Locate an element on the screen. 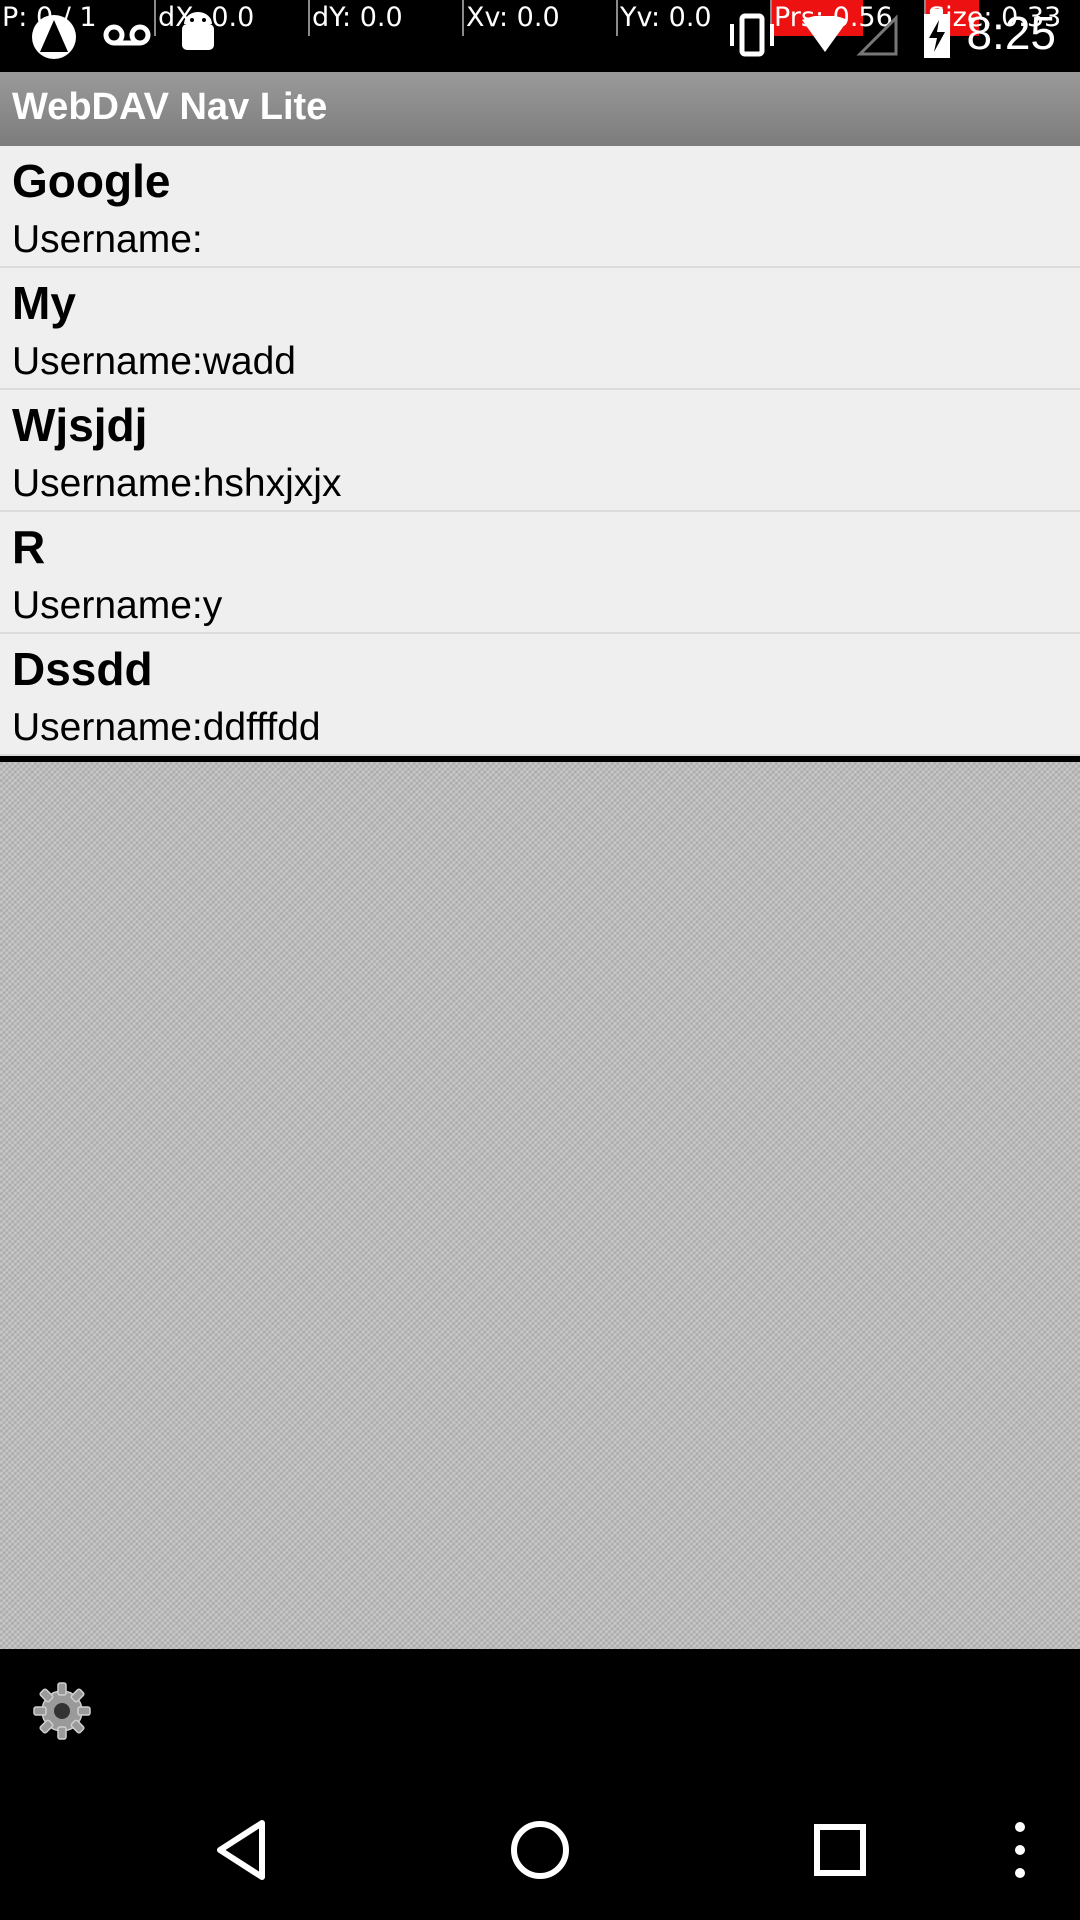 The width and height of the screenshot is (1080, 1920). server-username: Username:wadd is located at coordinates (154, 361).